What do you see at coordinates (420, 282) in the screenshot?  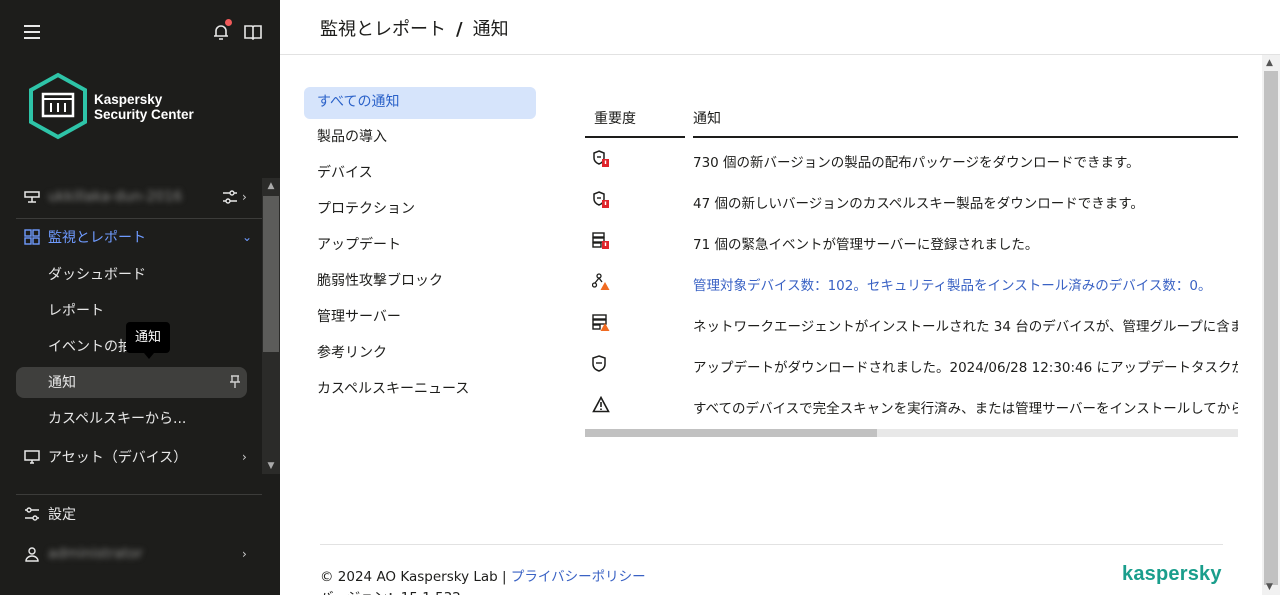 I see `category-exploit-prevention: 脆弱性攻撃ブロック` at bounding box center [420, 282].